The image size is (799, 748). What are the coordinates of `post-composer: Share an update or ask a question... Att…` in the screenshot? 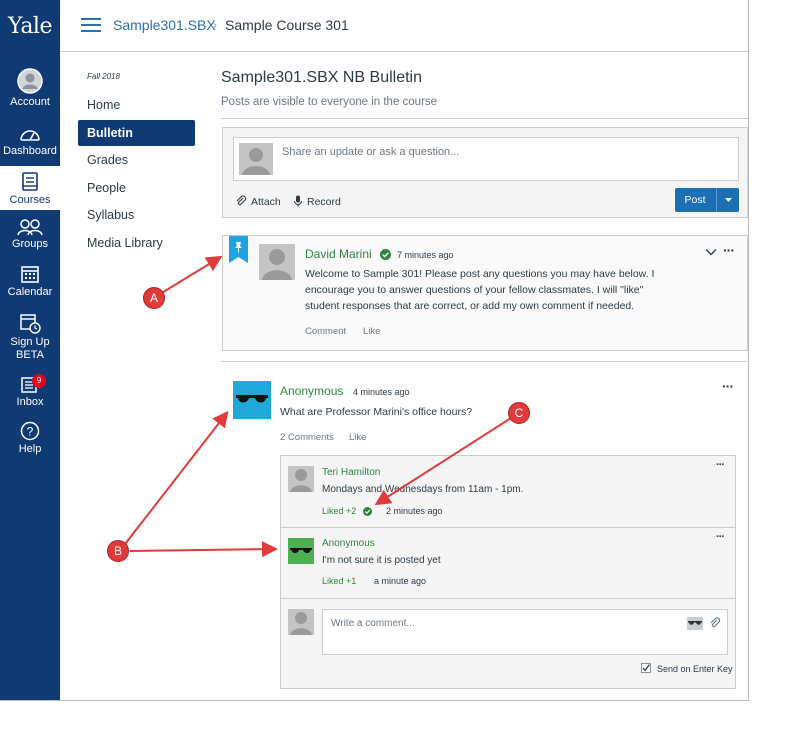 It's located at (485, 172).